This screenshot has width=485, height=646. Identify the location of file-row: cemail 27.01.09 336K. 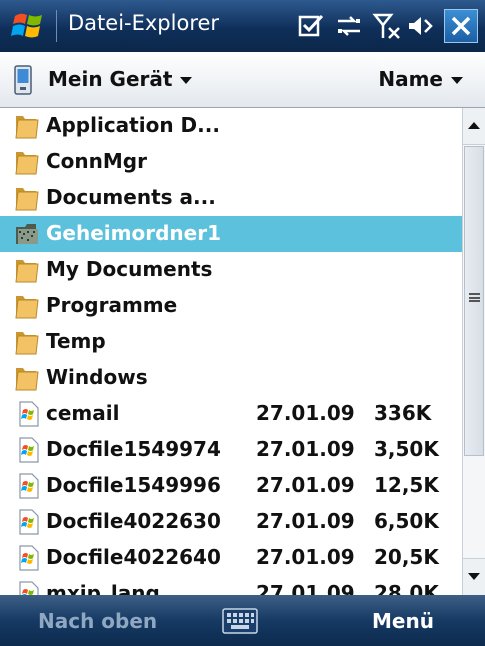
(231, 414).